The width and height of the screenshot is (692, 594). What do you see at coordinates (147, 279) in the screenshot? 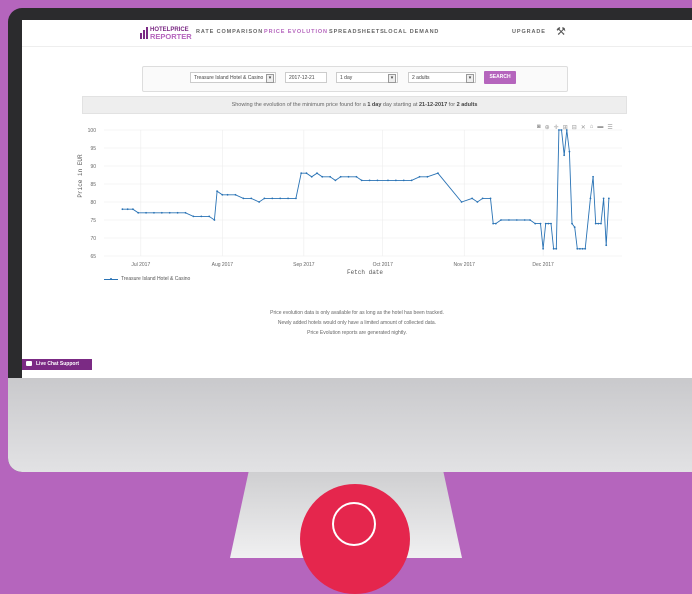
I see `chart-legend: Treasure Island Hotel & Casino` at bounding box center [147, 279].